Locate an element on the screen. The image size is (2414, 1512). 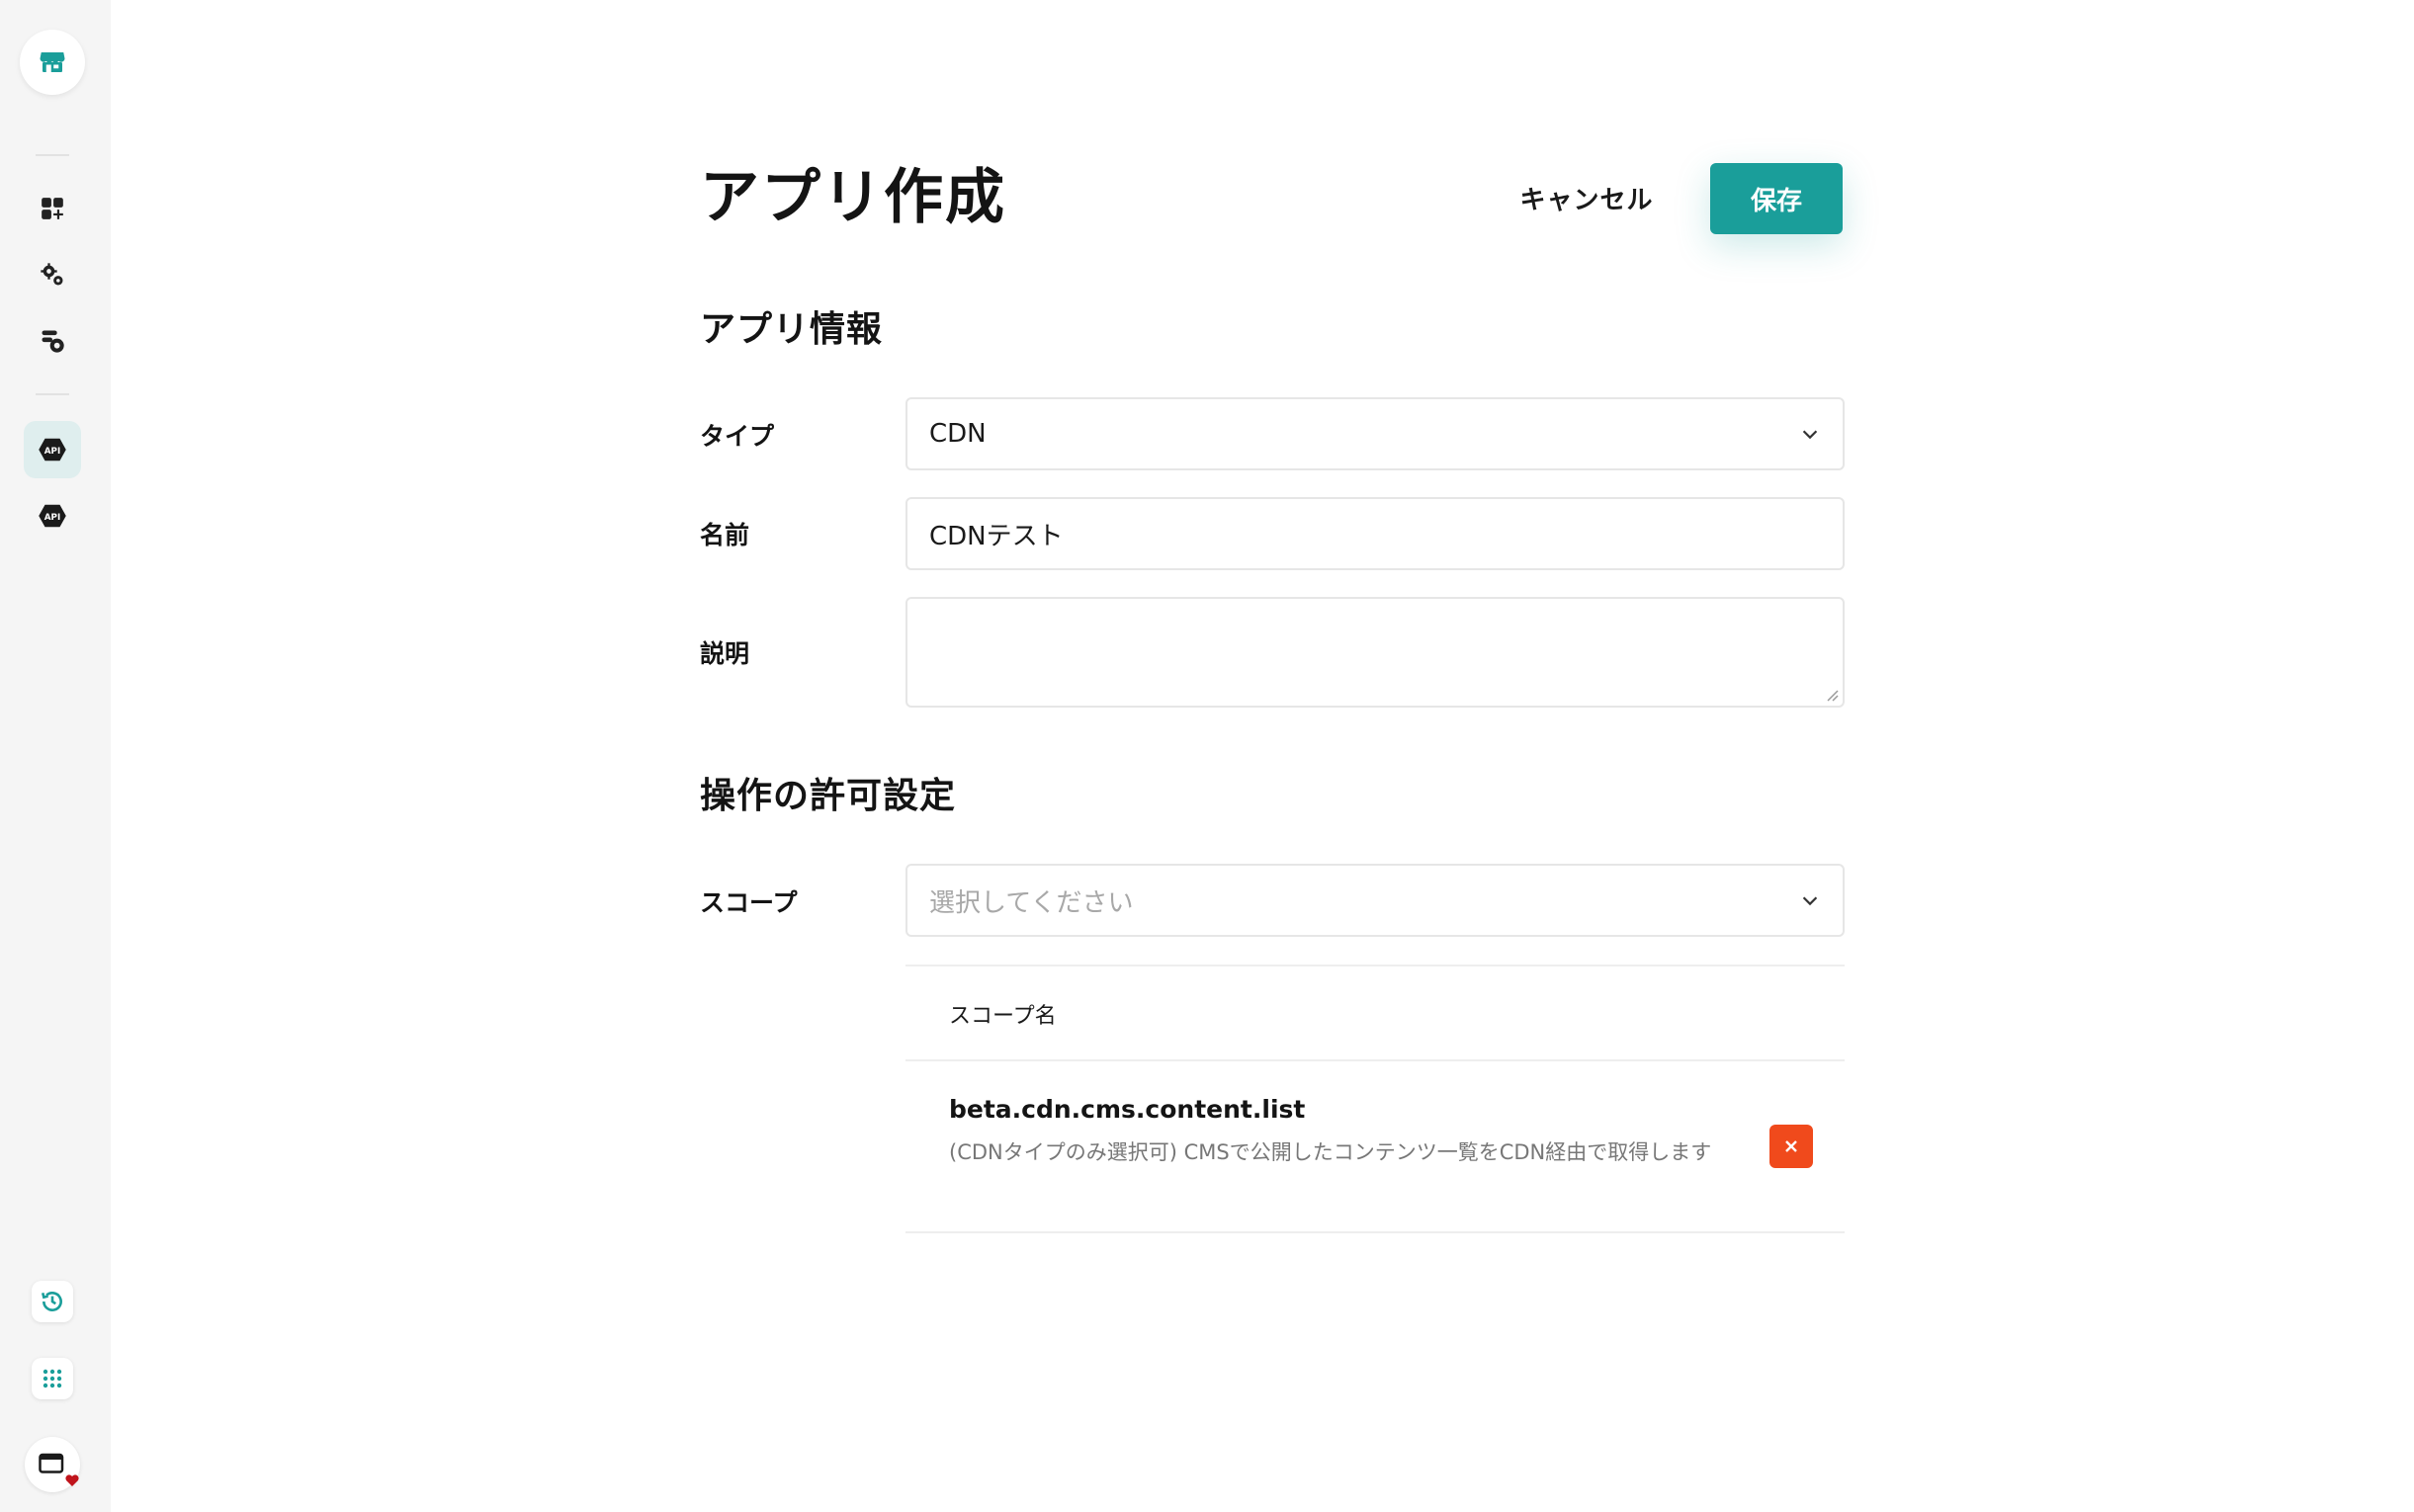
section-title-app-info: アプリ情報 is located at coordinates (792, 329).